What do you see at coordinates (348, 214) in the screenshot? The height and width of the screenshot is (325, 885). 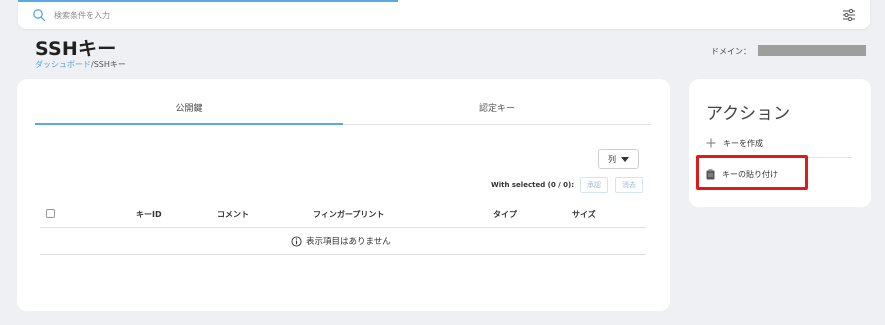 I see `column-header-fingerprint: フィンガープリント` at bounding box center [348, 214].